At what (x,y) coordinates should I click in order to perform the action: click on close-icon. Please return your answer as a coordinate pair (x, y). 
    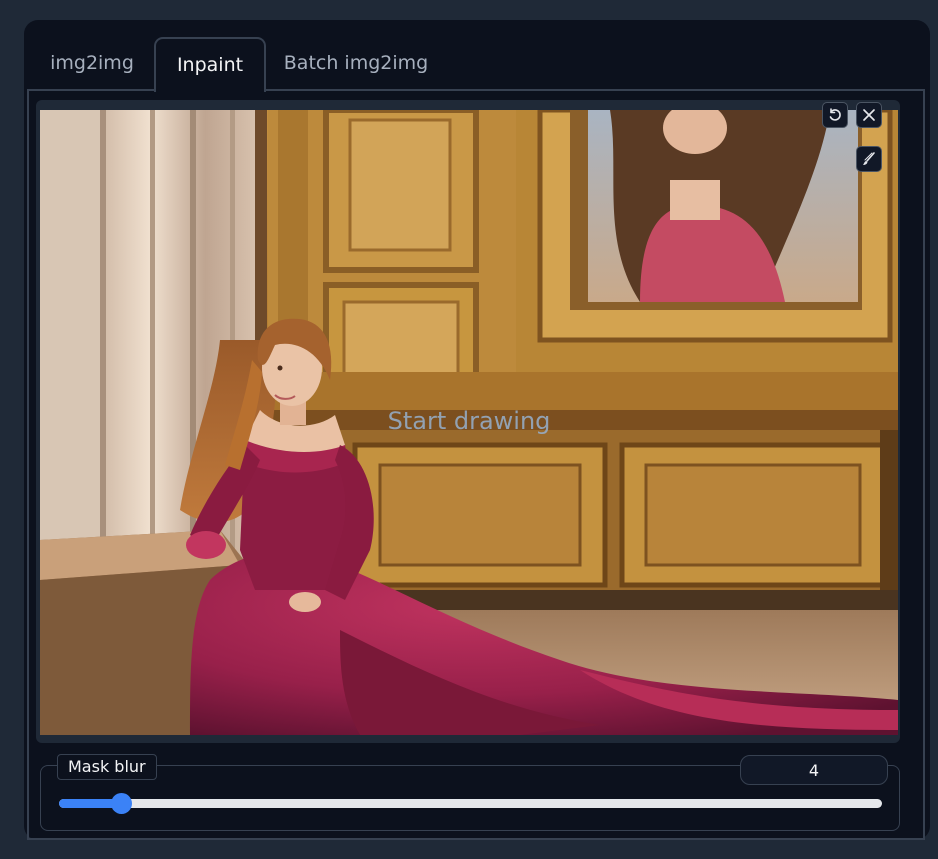
    Looking at the image, I should click on (869, 115).